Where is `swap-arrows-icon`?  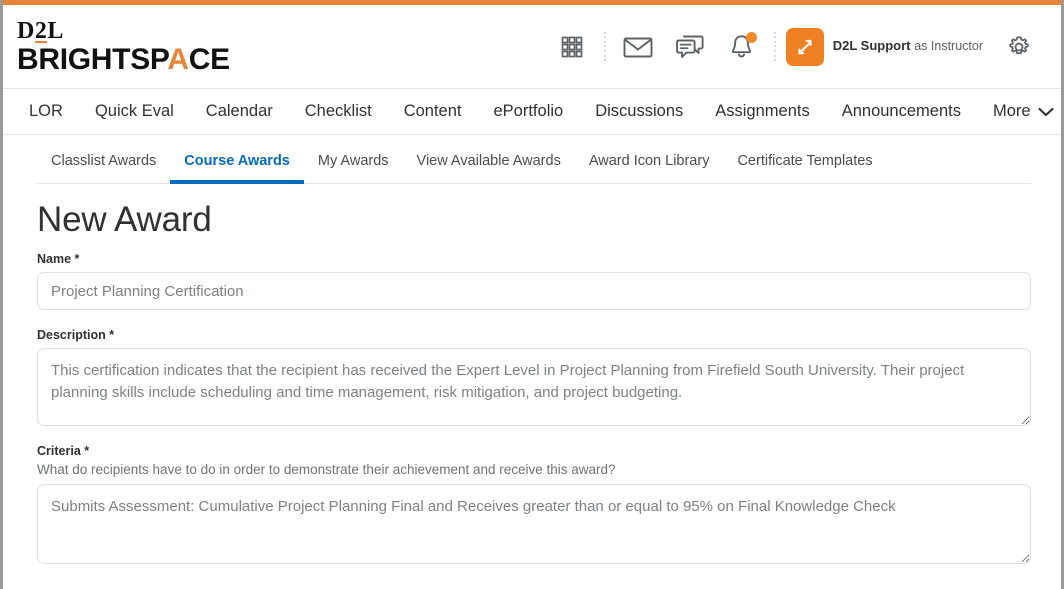
swap-arrows-icon is located at coordinates (805, 47).